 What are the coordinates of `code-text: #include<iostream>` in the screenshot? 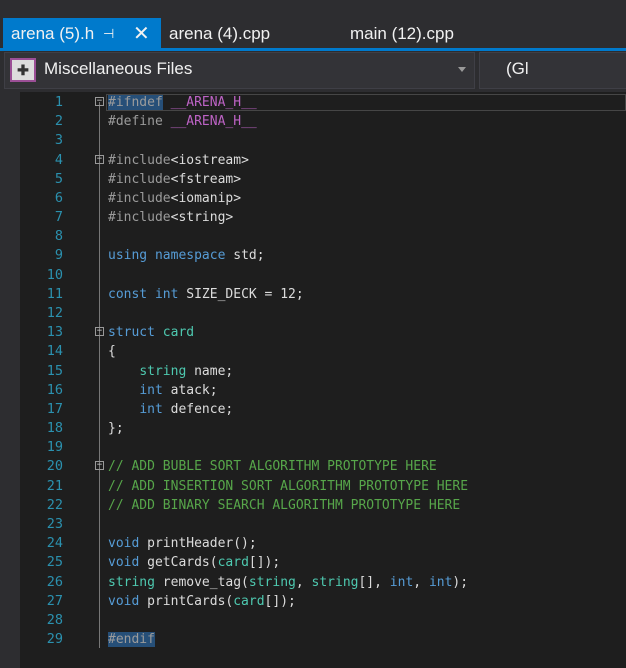 It's located at (178, 160).